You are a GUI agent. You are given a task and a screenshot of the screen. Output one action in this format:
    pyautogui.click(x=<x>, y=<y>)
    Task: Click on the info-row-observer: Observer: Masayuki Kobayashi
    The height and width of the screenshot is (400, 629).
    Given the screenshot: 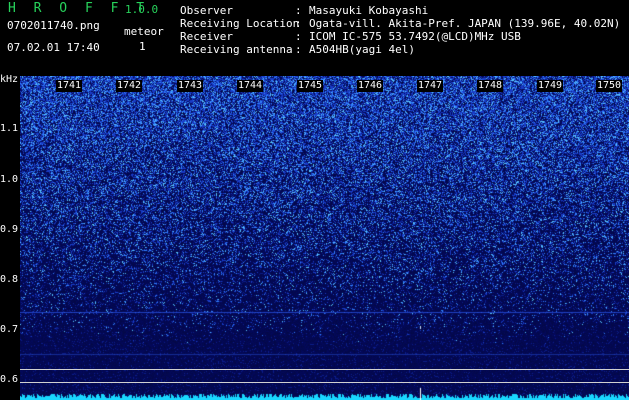 What is the action you would take?
    pyautogui.click(x=304, y=10)
    